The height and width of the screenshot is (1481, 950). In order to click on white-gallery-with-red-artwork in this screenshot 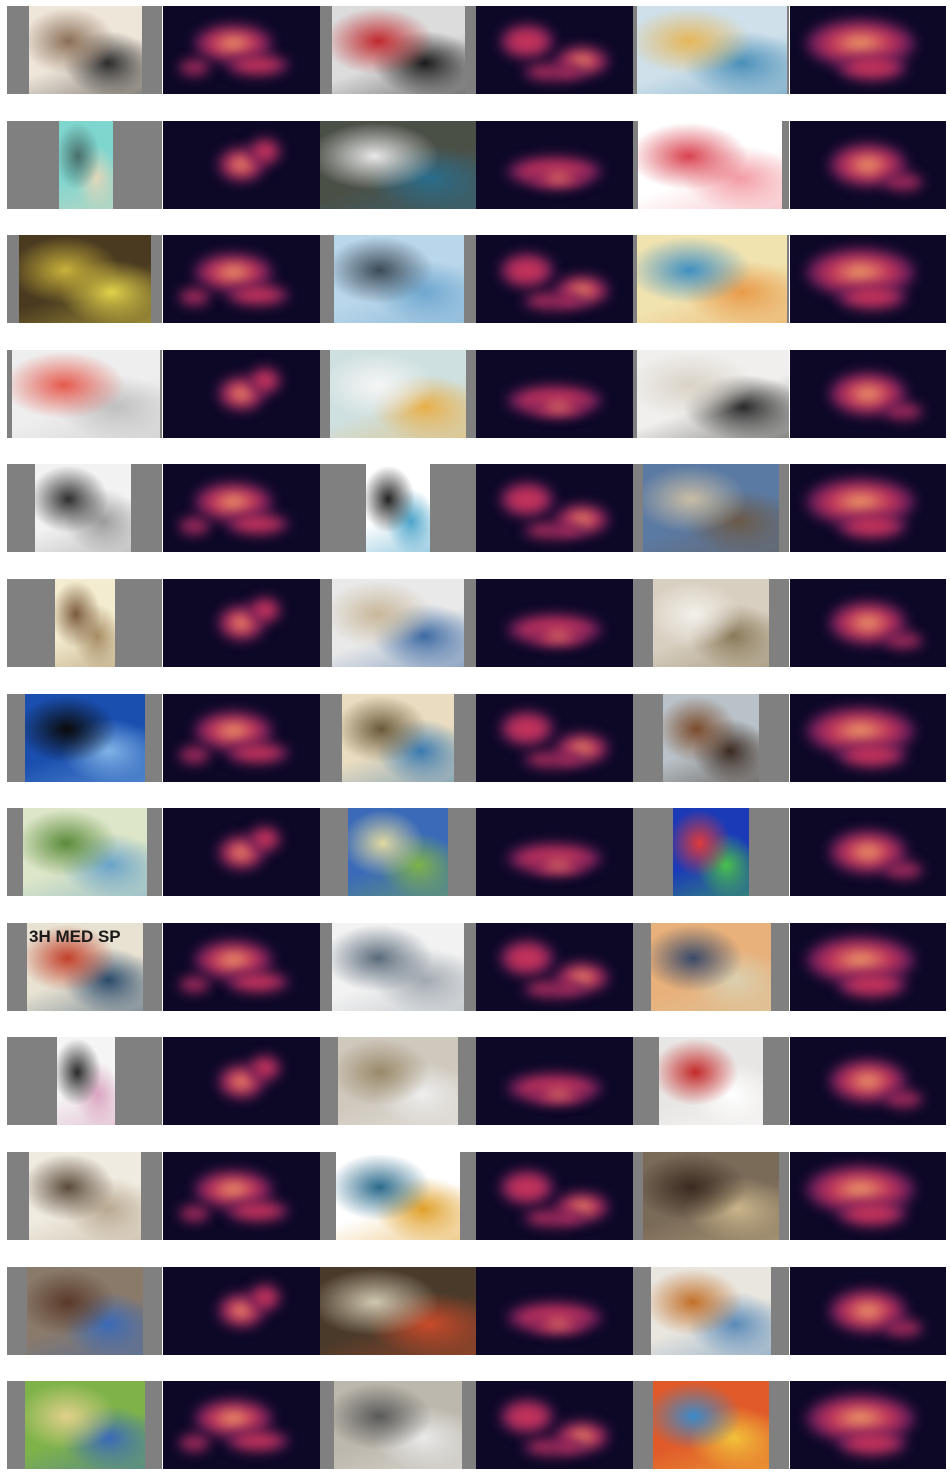, I will do `click(86, 393)`.